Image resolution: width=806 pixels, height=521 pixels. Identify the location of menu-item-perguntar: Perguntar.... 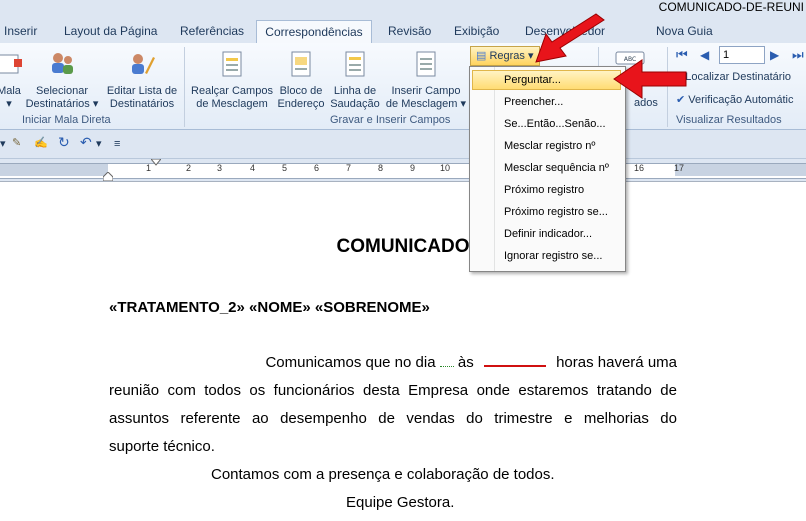
(532, 80).